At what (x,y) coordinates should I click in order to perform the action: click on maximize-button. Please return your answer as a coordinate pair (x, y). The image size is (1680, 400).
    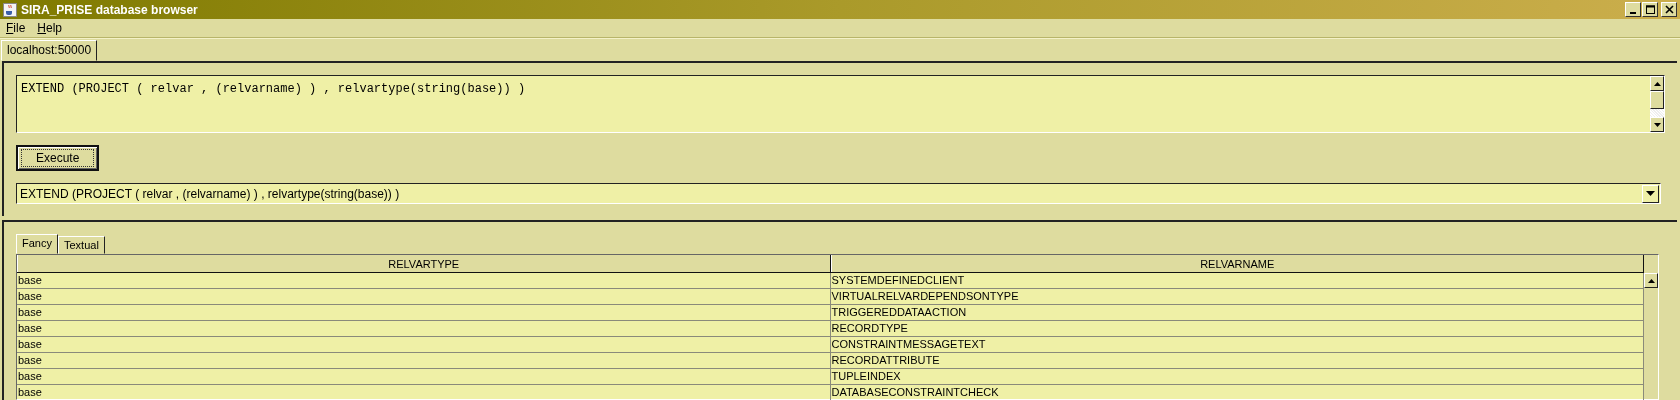
    Looking at the image, I should click on (1650, 9).